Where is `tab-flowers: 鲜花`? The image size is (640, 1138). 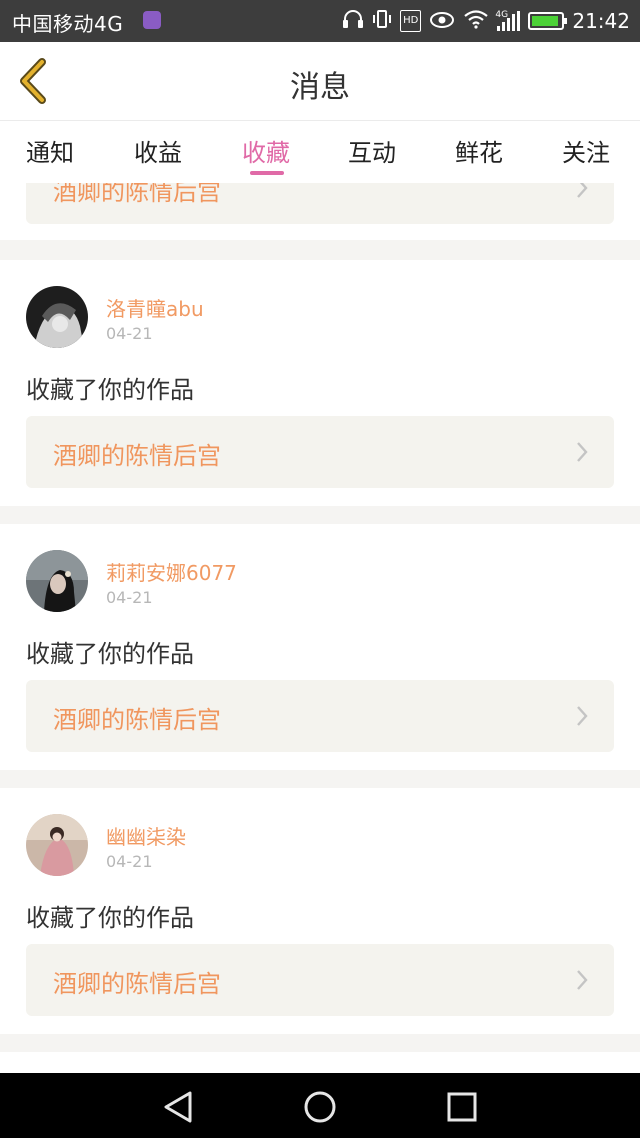 tab-flowers: 鲜花 is located at coordinates (479, 150).